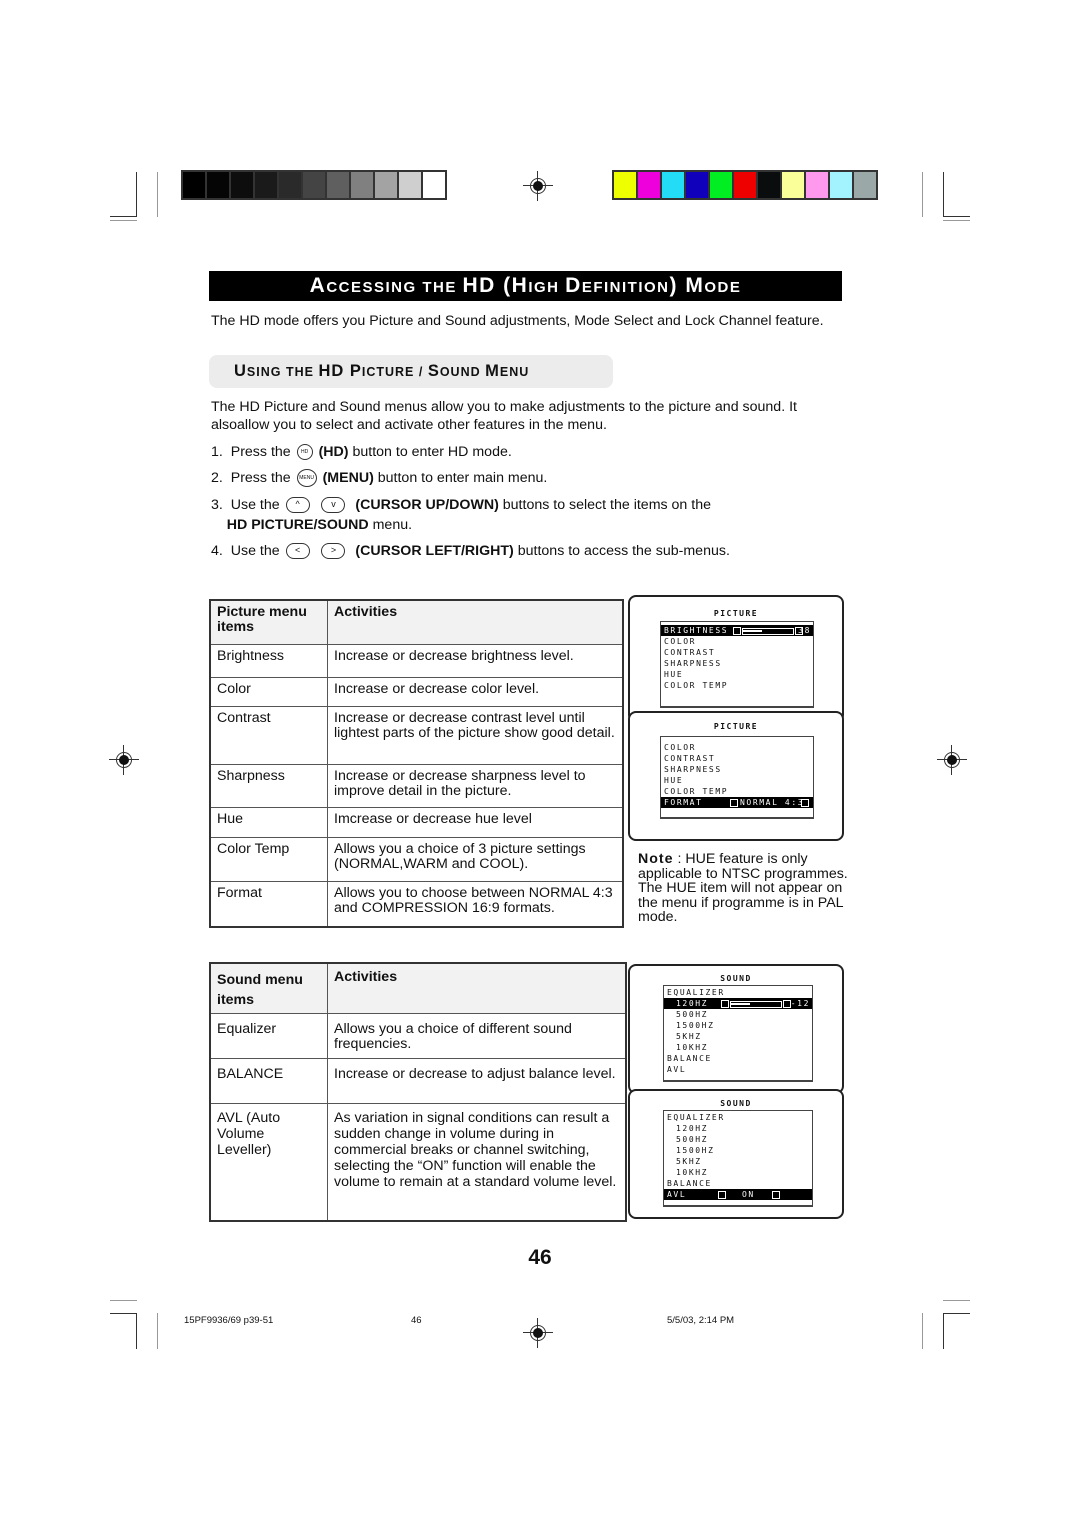  Describe the element at coordinates (677, 1069) in the screenshot. I see `osd-item: AVL` at that location.